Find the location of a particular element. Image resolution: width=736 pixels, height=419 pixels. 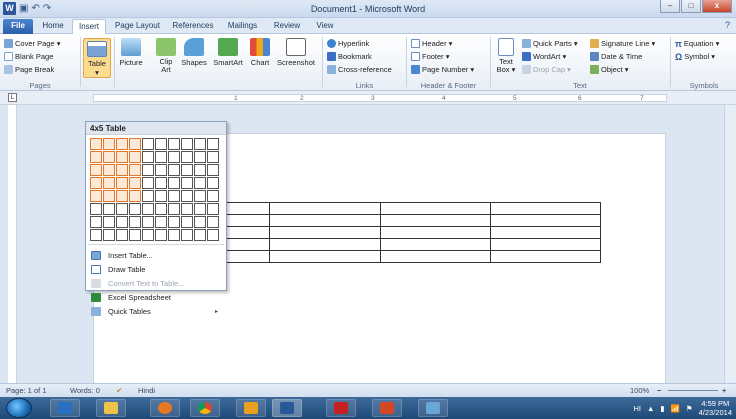

smartart-button: SmartArt is located at coordinates (228, 58).